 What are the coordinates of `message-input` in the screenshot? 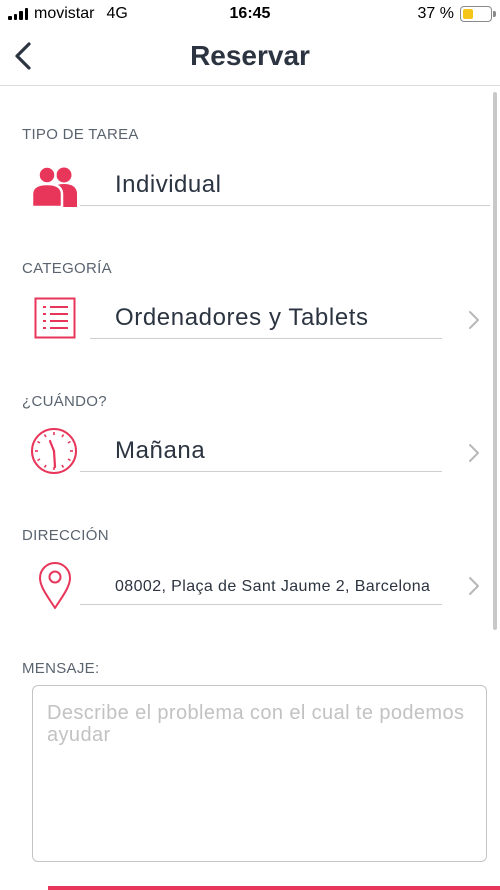 It's located at (259, 773).